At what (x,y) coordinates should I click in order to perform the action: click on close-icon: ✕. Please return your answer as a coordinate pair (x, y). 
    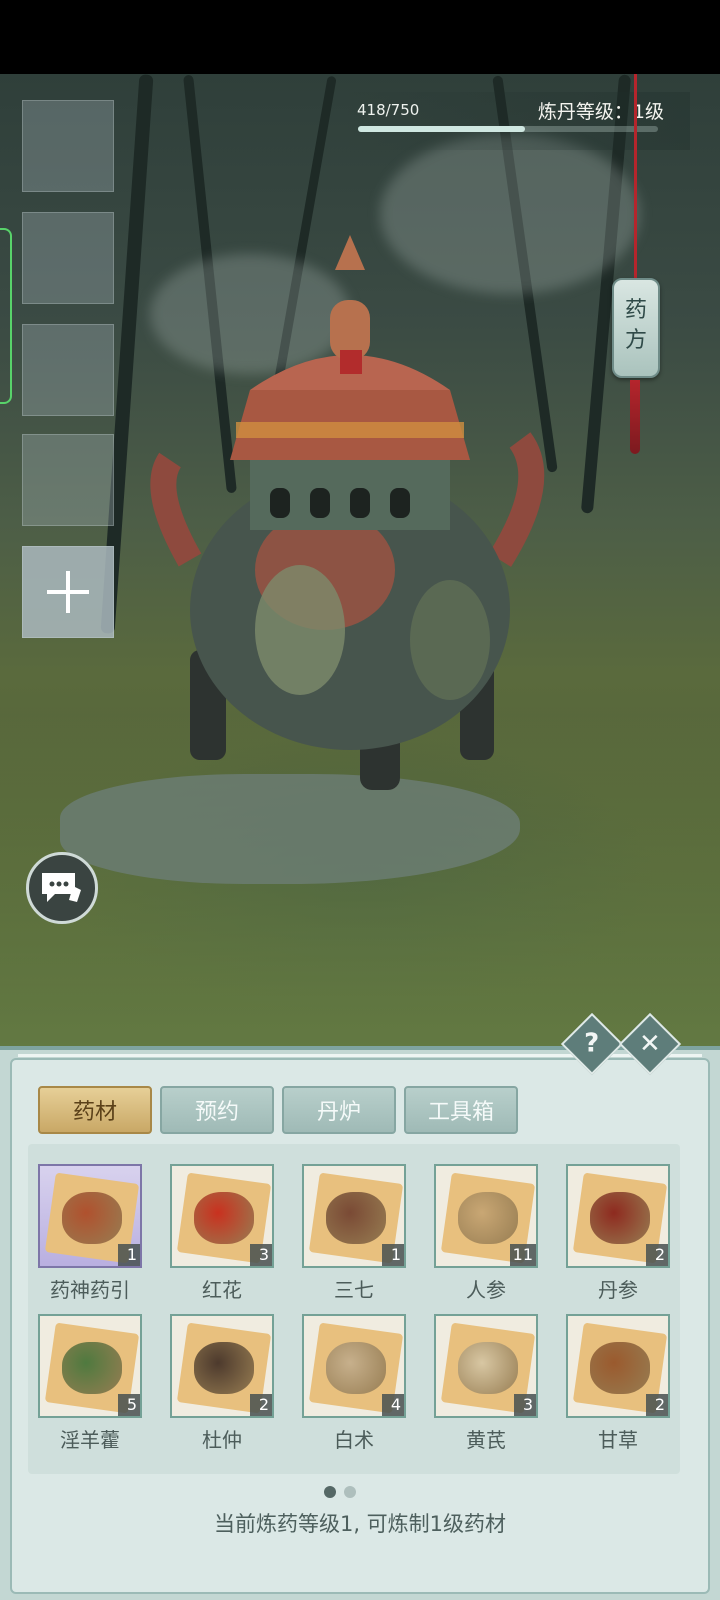
    Looking at the image, I should click on (650, 1043).